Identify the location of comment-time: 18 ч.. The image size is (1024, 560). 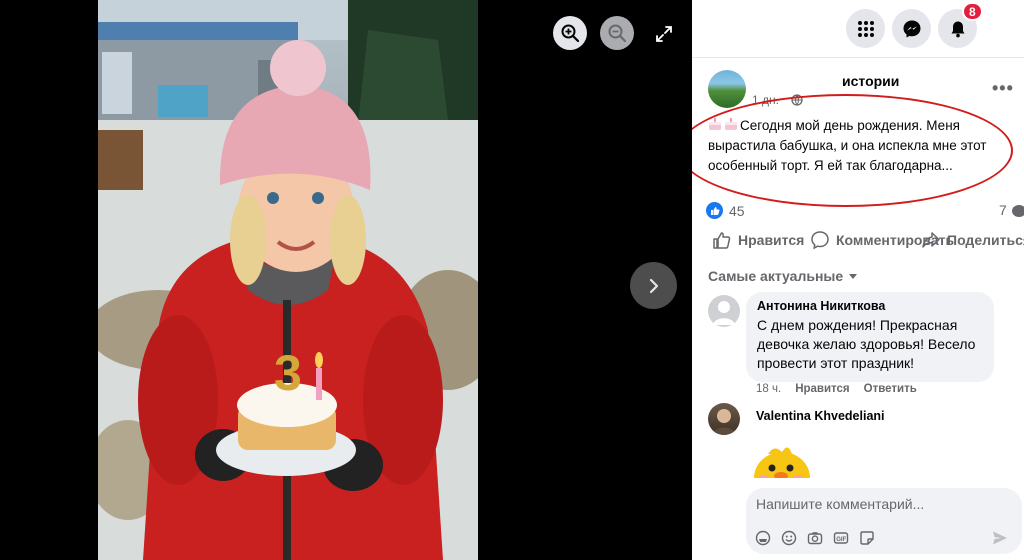
(768, 389).